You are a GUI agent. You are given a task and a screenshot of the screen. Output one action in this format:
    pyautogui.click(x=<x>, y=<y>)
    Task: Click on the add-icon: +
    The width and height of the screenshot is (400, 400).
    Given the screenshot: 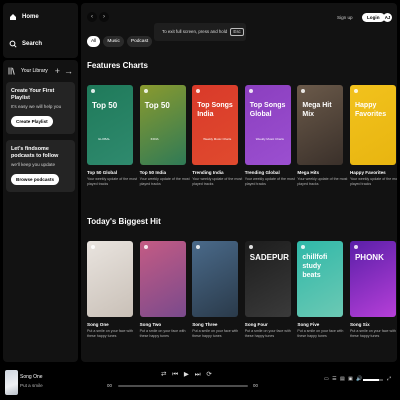 What is the action you would take?
    pyautogui.click(x=57, y=71)
    